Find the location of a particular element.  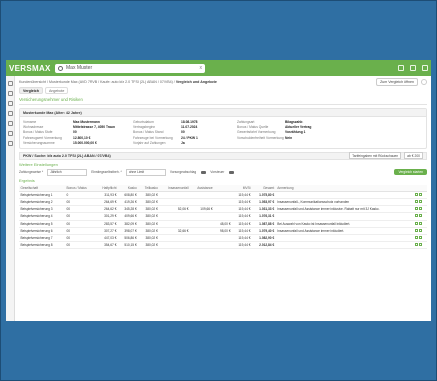

search-input: Max Muster x is located at coordinates (130, 68).